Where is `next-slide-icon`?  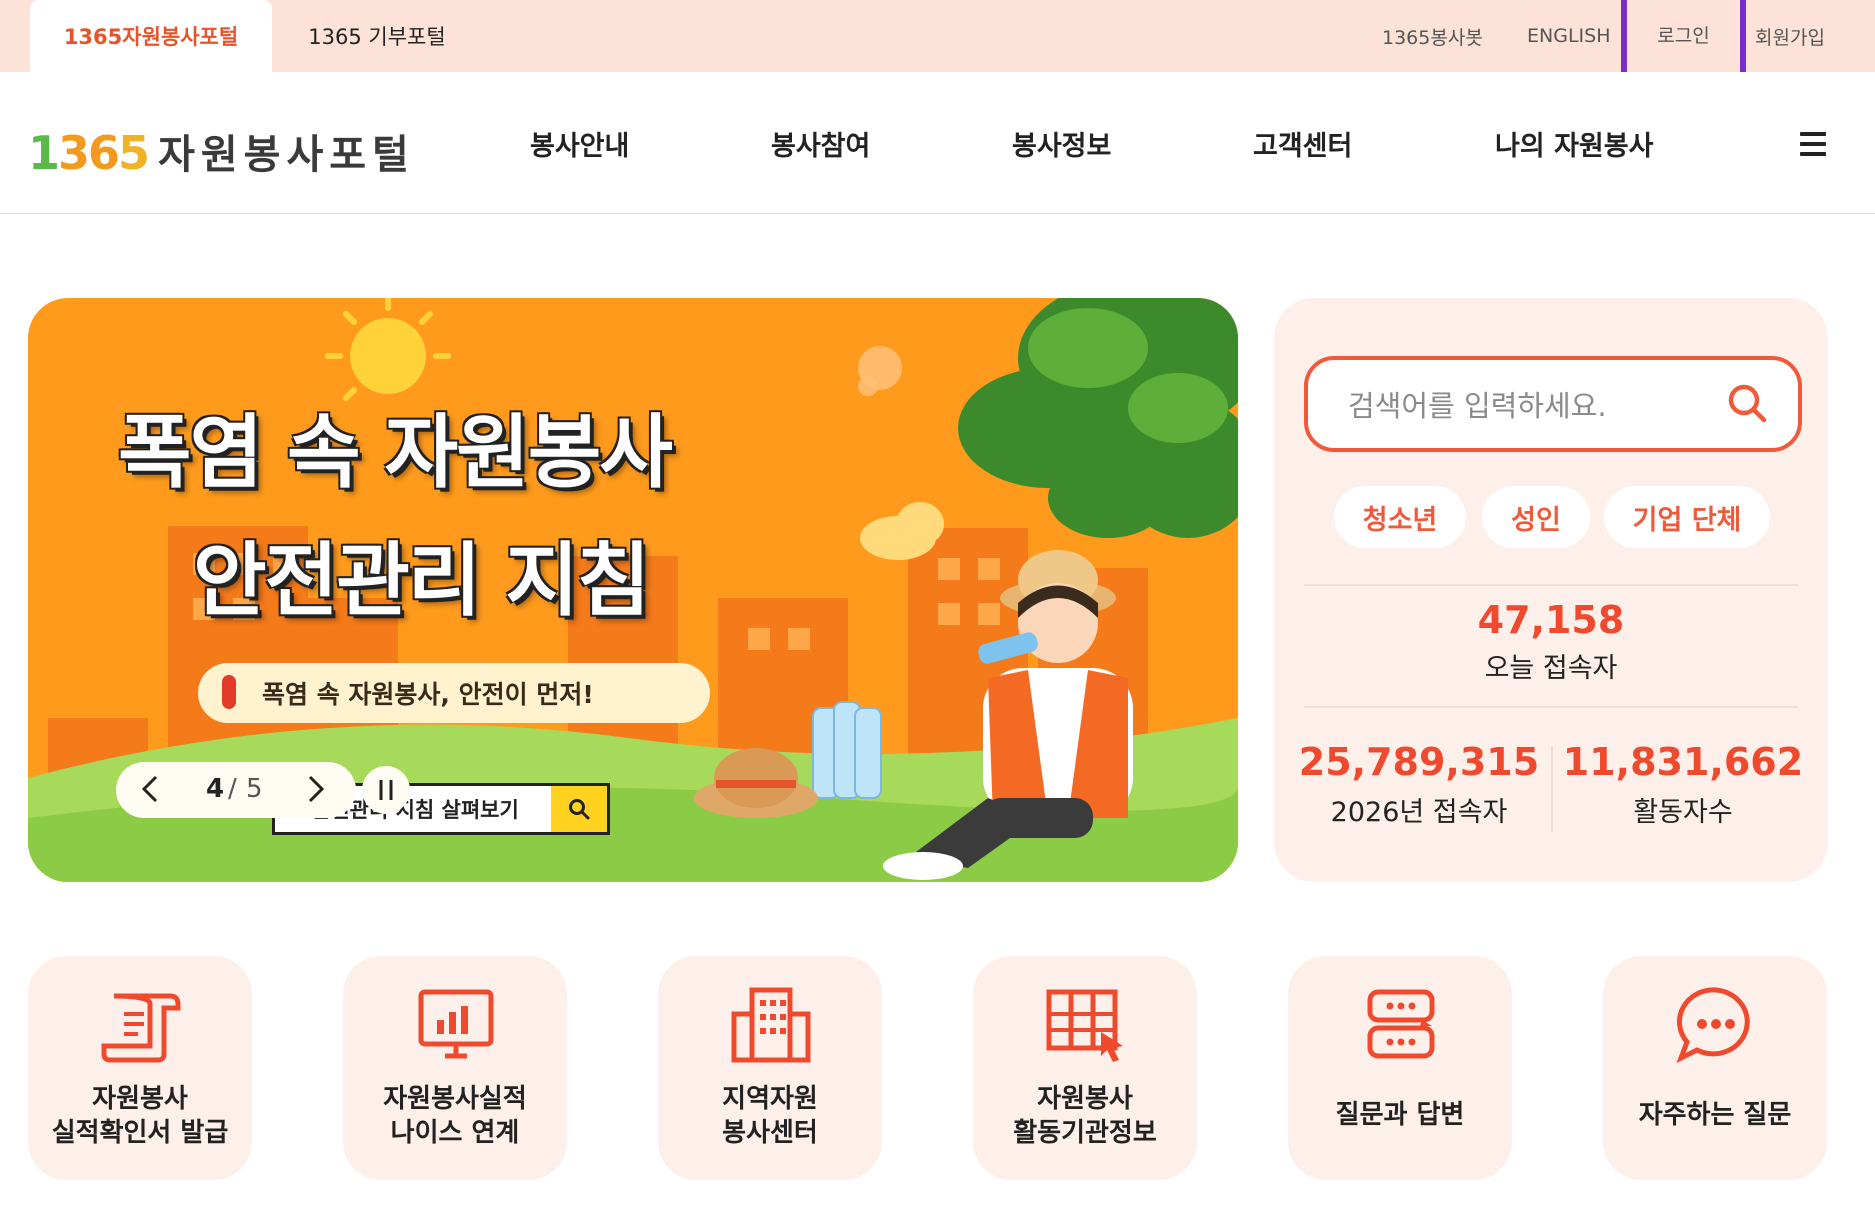
next-slide-icon is located at coordinates (316, 792).